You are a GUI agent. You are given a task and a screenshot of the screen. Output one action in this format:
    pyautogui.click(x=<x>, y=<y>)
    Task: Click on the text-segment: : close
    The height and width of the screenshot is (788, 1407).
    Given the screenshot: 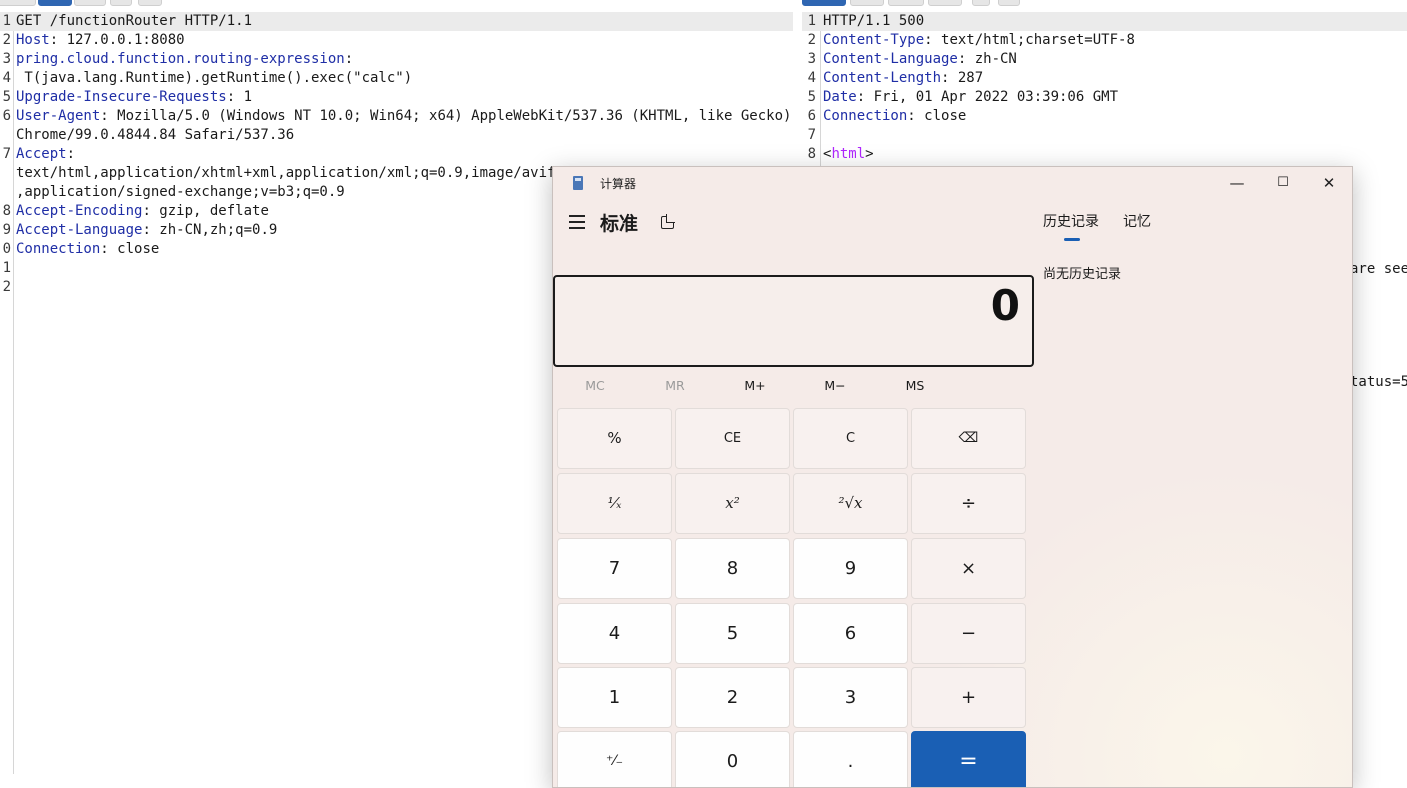 What is the action you would take?
    pyautogui.click(x=130, y=249)
    